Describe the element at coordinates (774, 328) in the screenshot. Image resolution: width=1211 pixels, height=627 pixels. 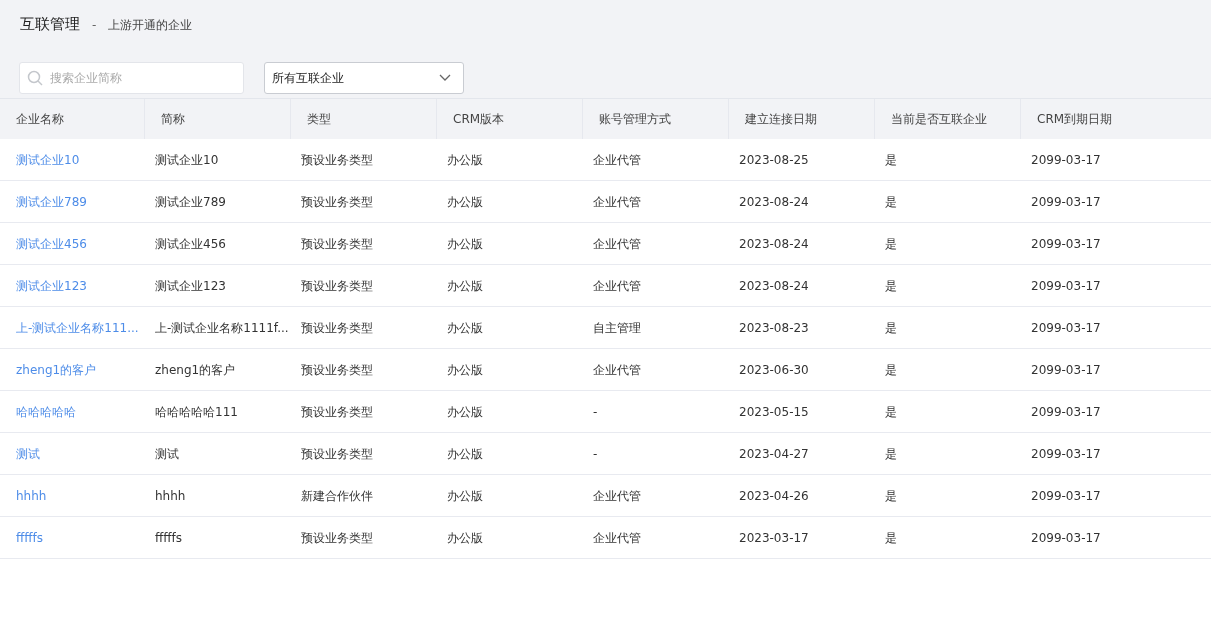
I see `table-cell-text: 2023-08-23` at that location.